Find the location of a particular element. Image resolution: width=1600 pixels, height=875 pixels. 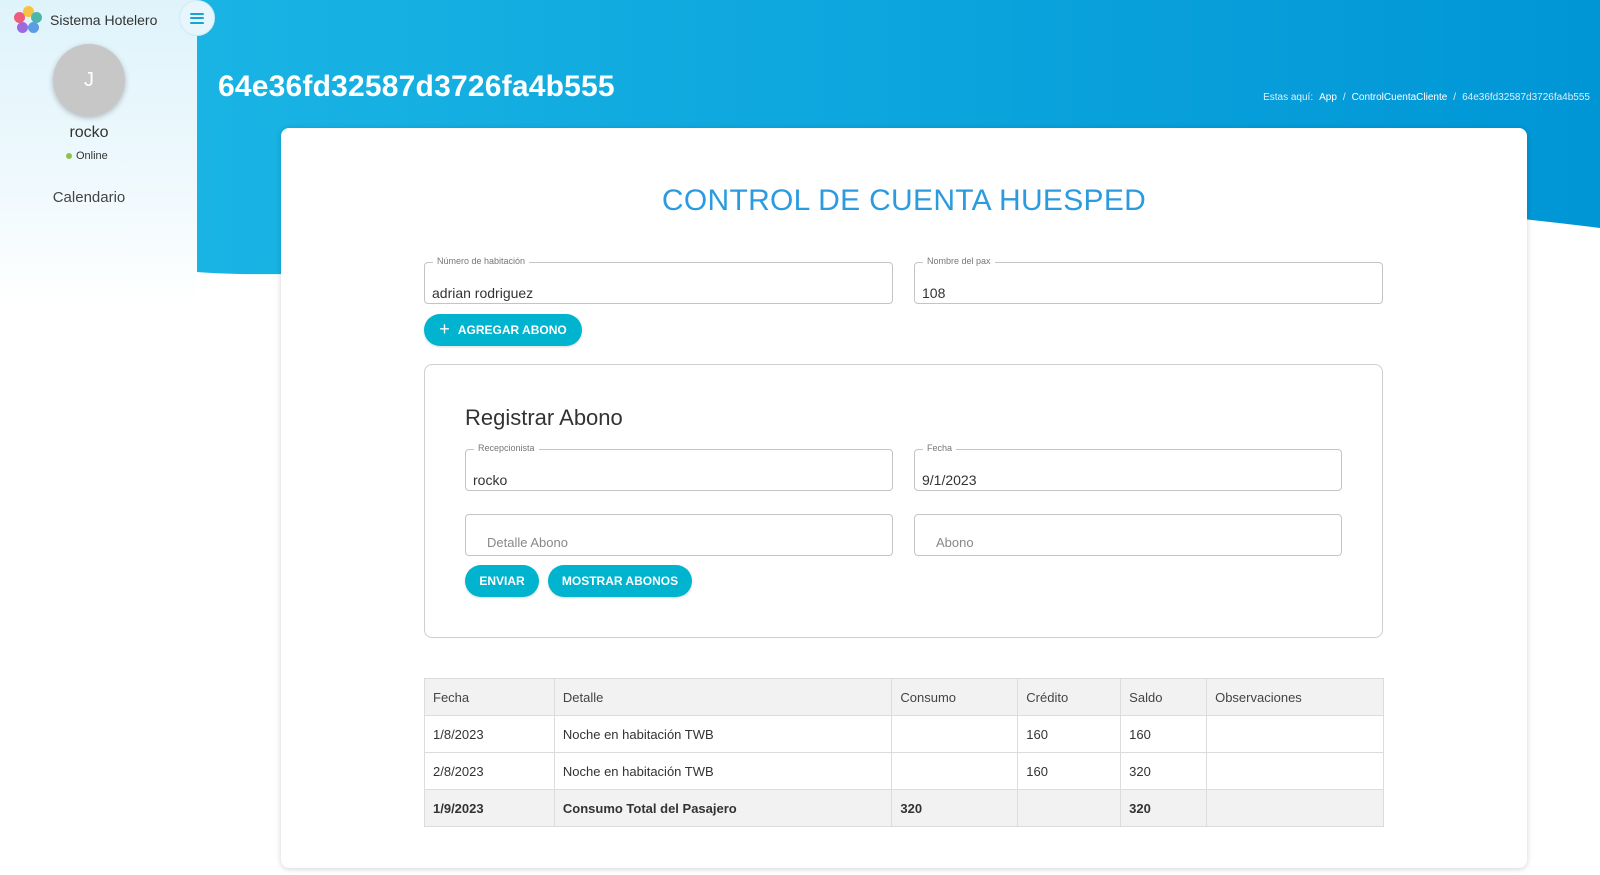

add-abono-label: AGREGAR ABONO is located at coordinates (512, 330).